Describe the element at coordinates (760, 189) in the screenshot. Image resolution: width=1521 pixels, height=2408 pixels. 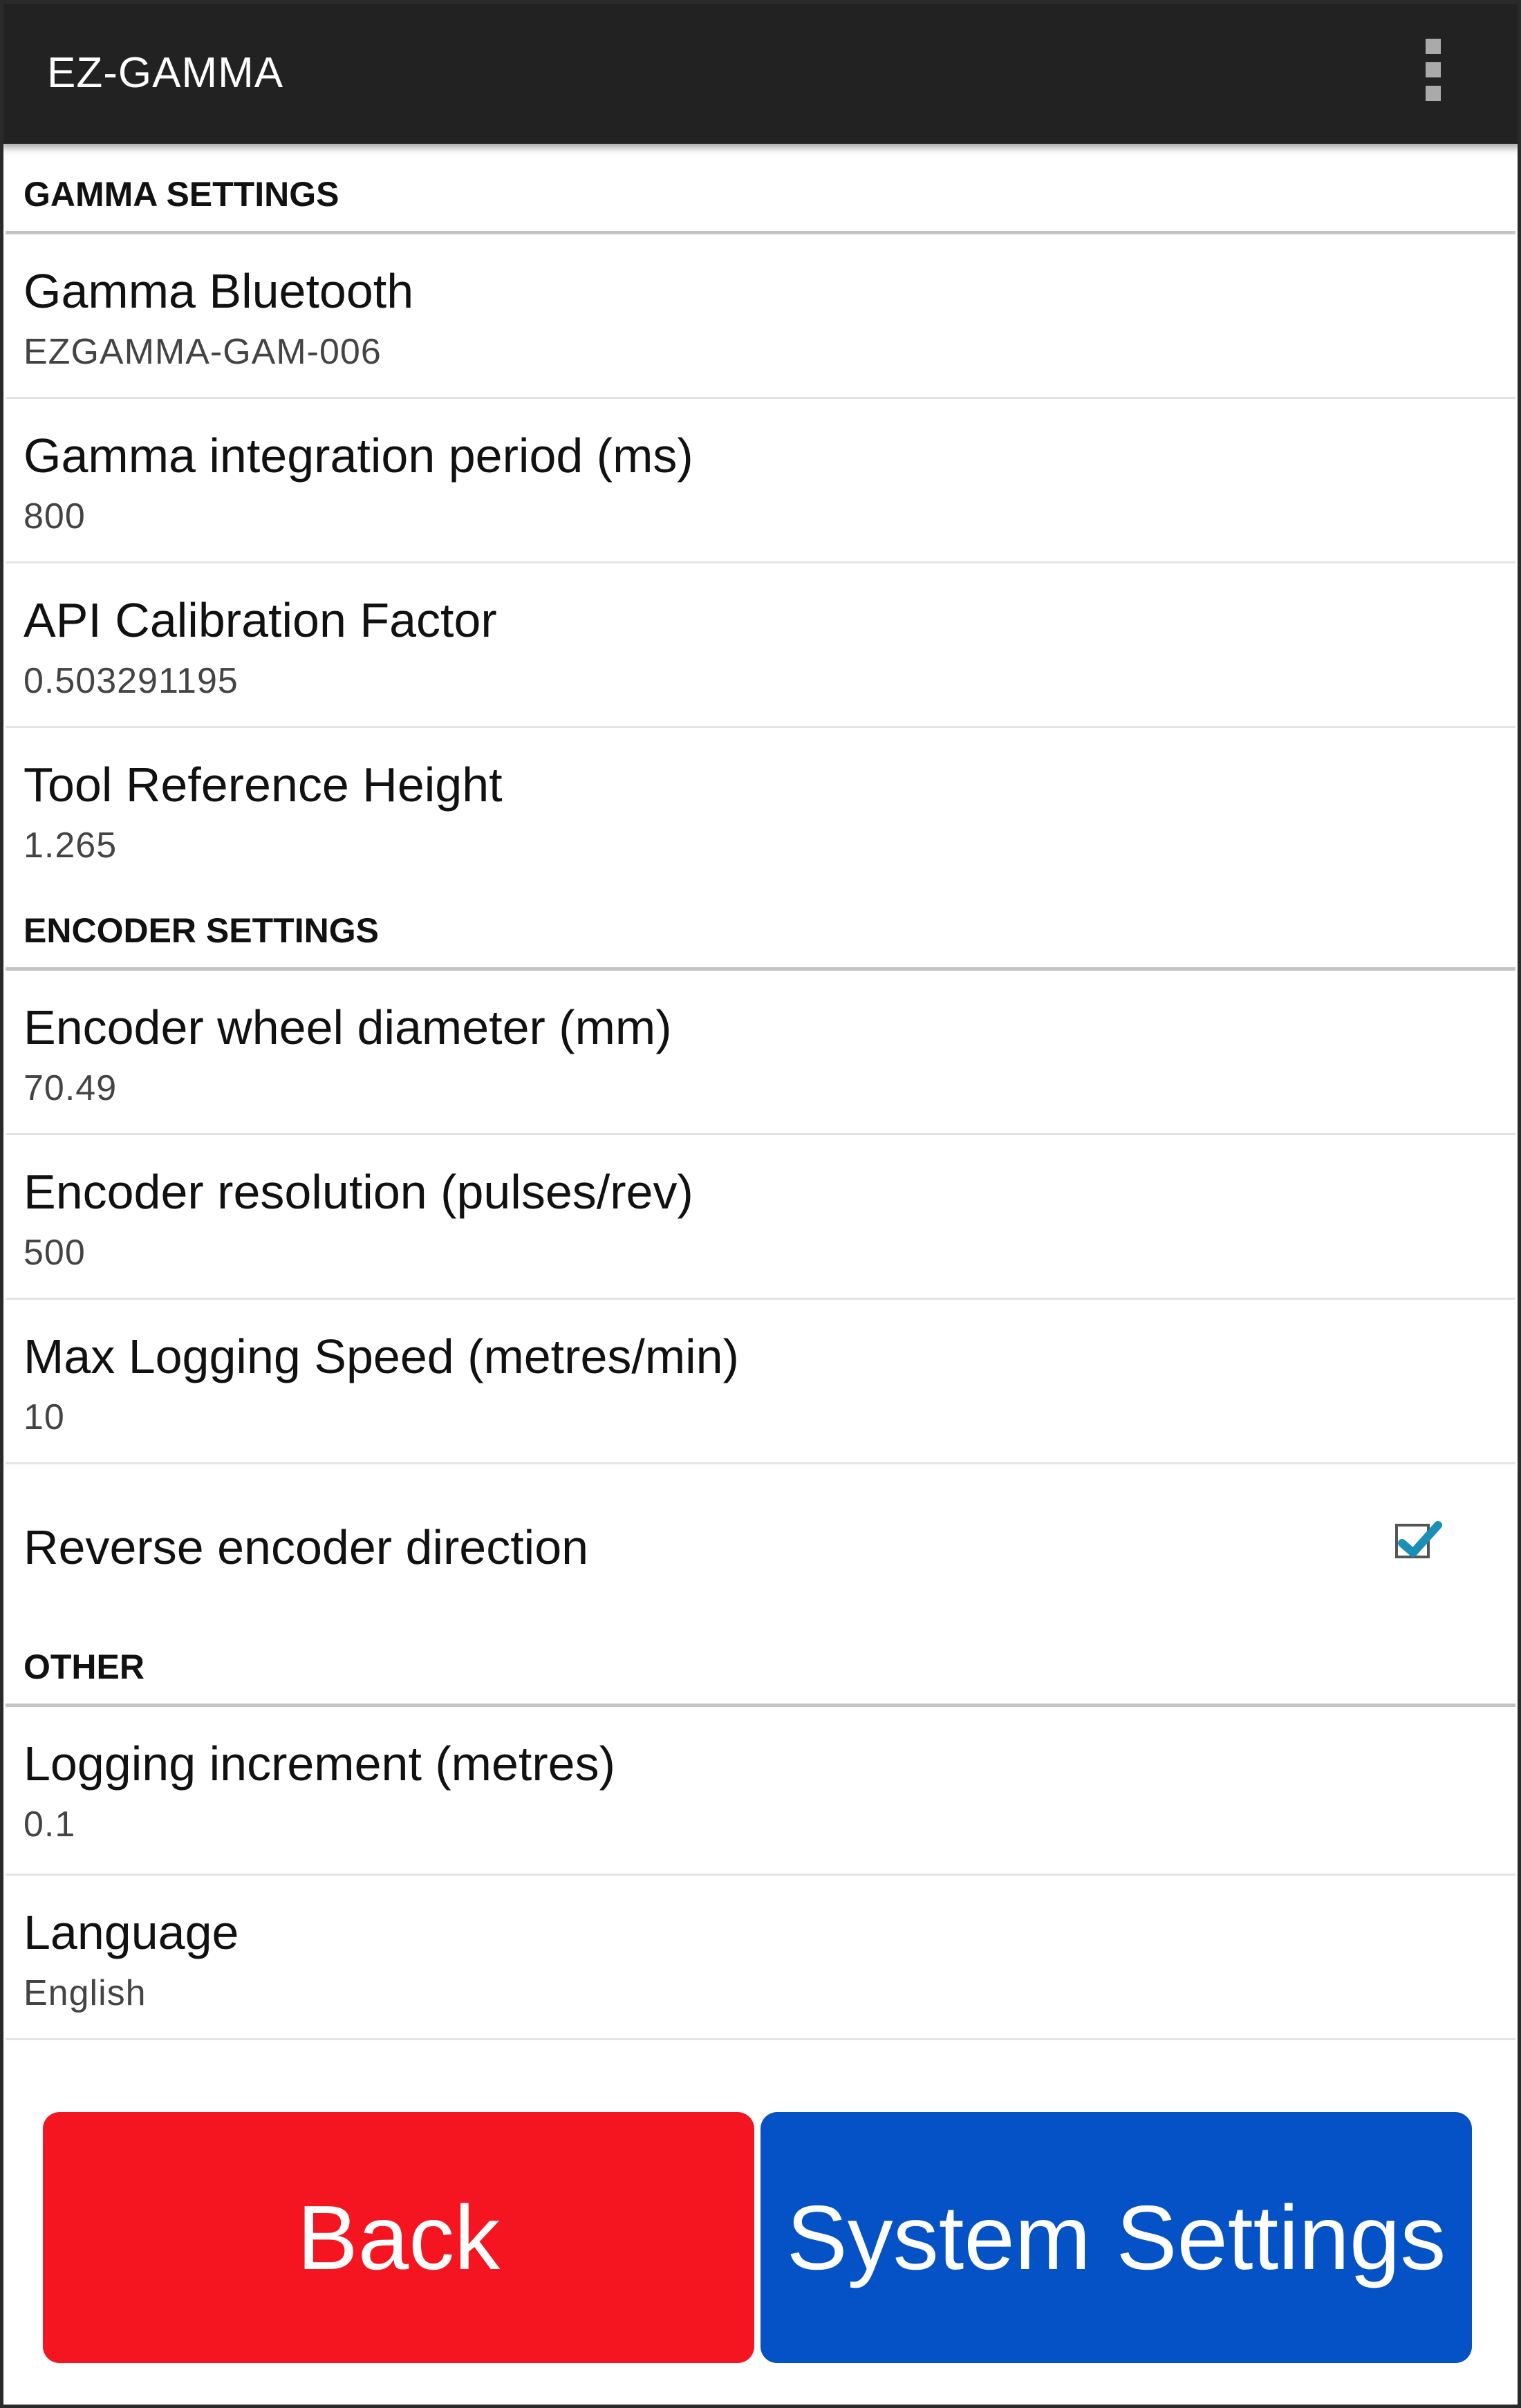
I see `section-header-gamma: GAMMA SETTINGS` at that location.